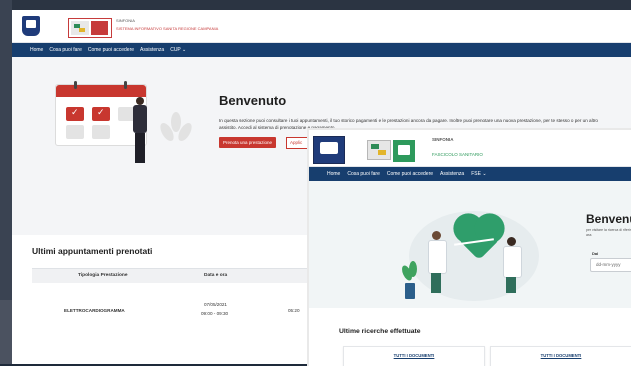  Describe the element at coordinates (294, 310) in the screenshot. I see `row-extra: 05:20` at that location.